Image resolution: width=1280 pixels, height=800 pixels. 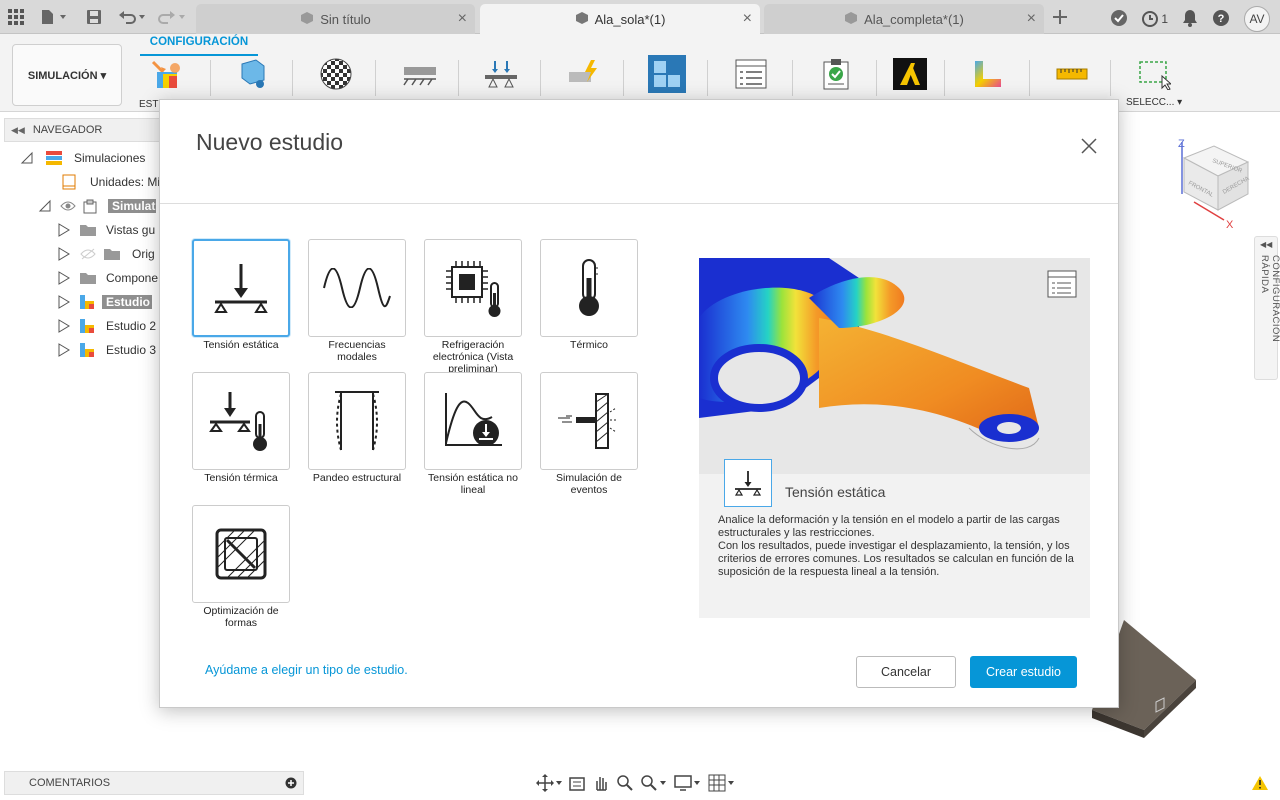 I want to click on tab-sin-titulo: Sin título ×, so click(x=335, y=19).